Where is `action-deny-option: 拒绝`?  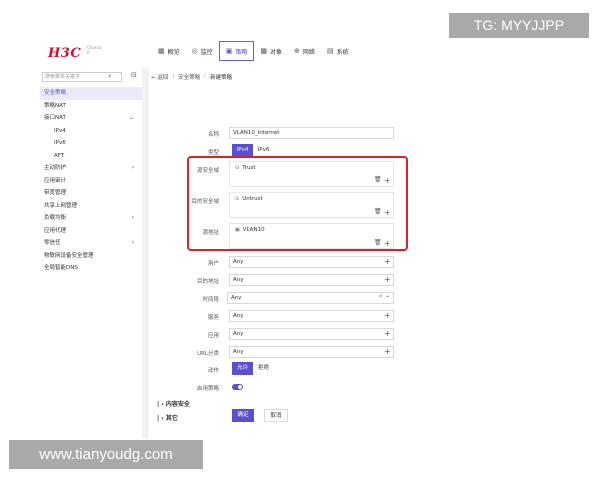 action-deny-option: 拒绝 is located at coordinates (263, 368).